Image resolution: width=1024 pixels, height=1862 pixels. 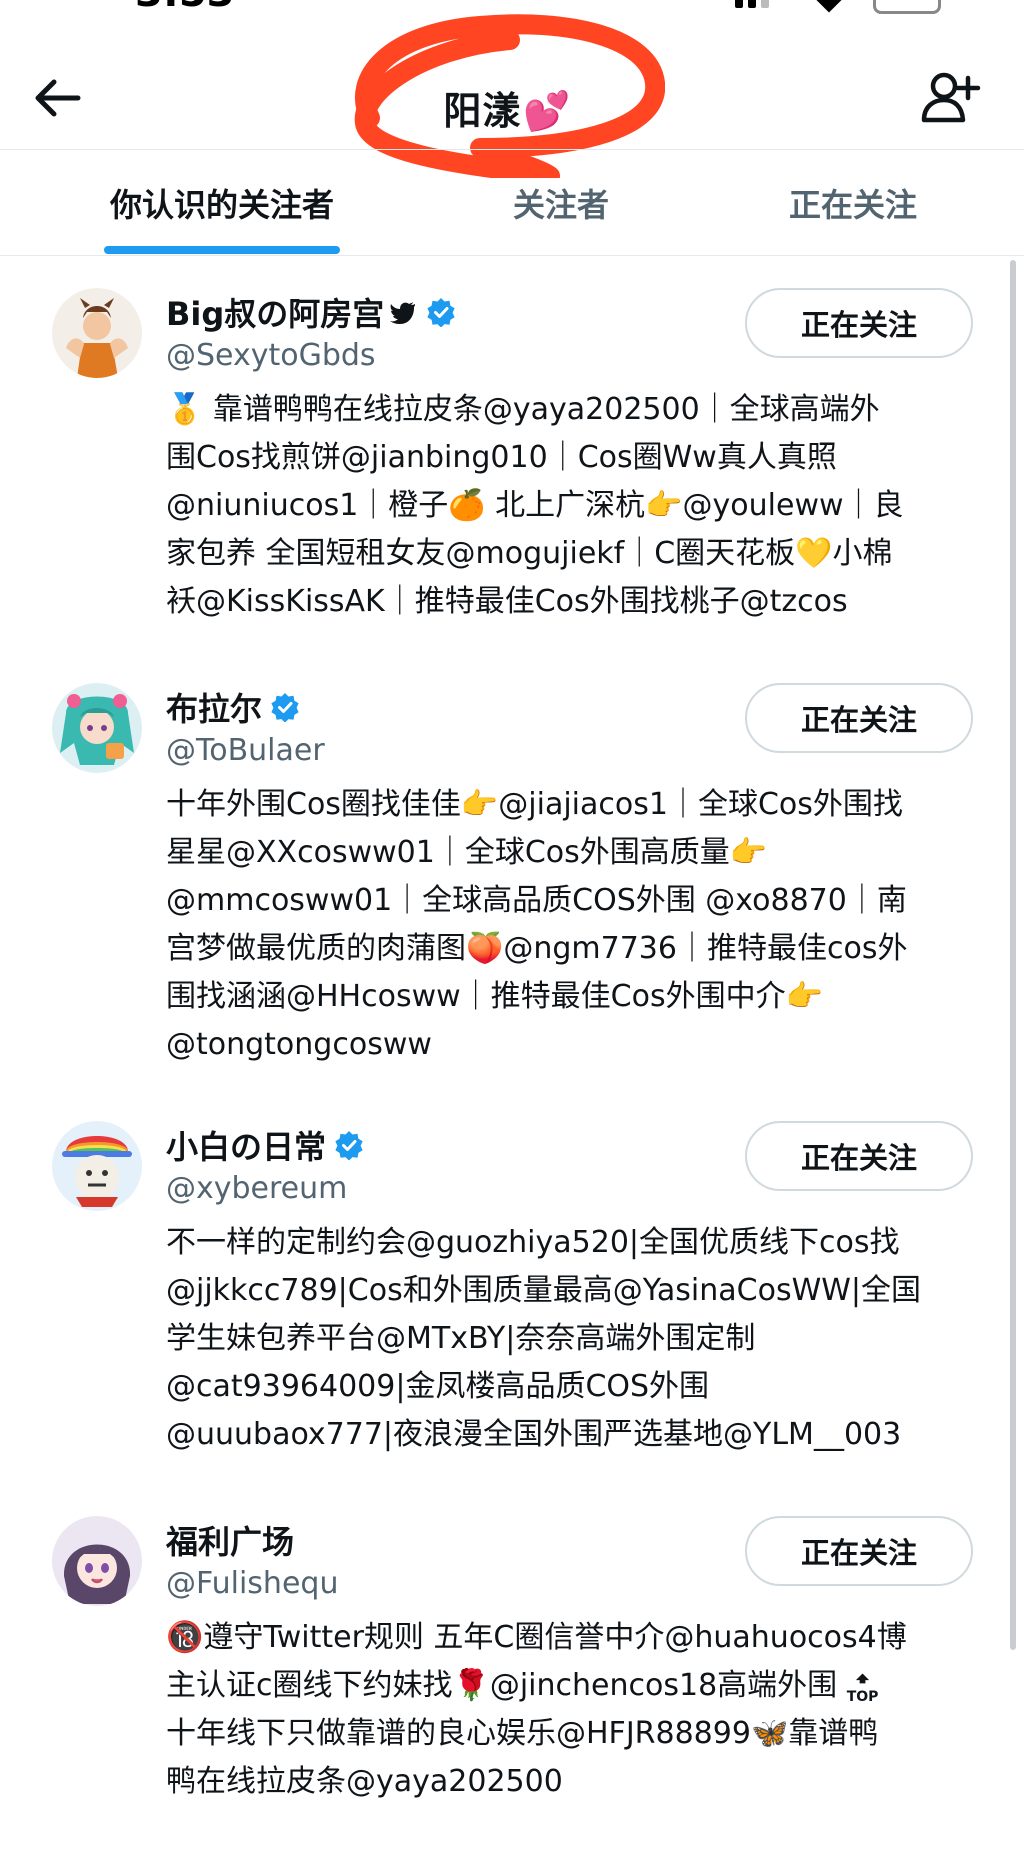 What do you see at coordinates (501, 457) in the screenshot?
I see `bio-line: 围Cos找煎饼@jianbing010｜Cos圈Ww真人真照` at bounding box center [501, 457].